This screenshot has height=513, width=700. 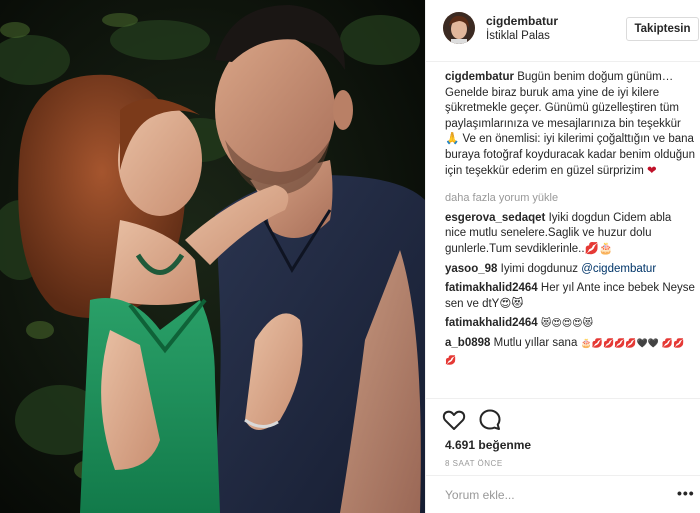 I want to click on comment-item: a_b0898 Mutlu yıllar sana 🎂💋💋💋💋🖤🖤 💋💋💋, so click(x=570, y=352).